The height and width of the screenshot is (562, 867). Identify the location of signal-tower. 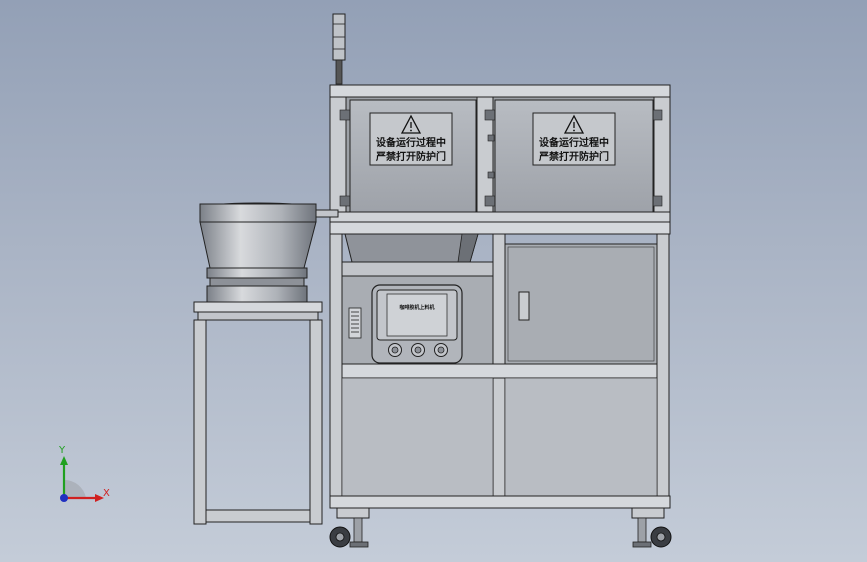
(339, 49).